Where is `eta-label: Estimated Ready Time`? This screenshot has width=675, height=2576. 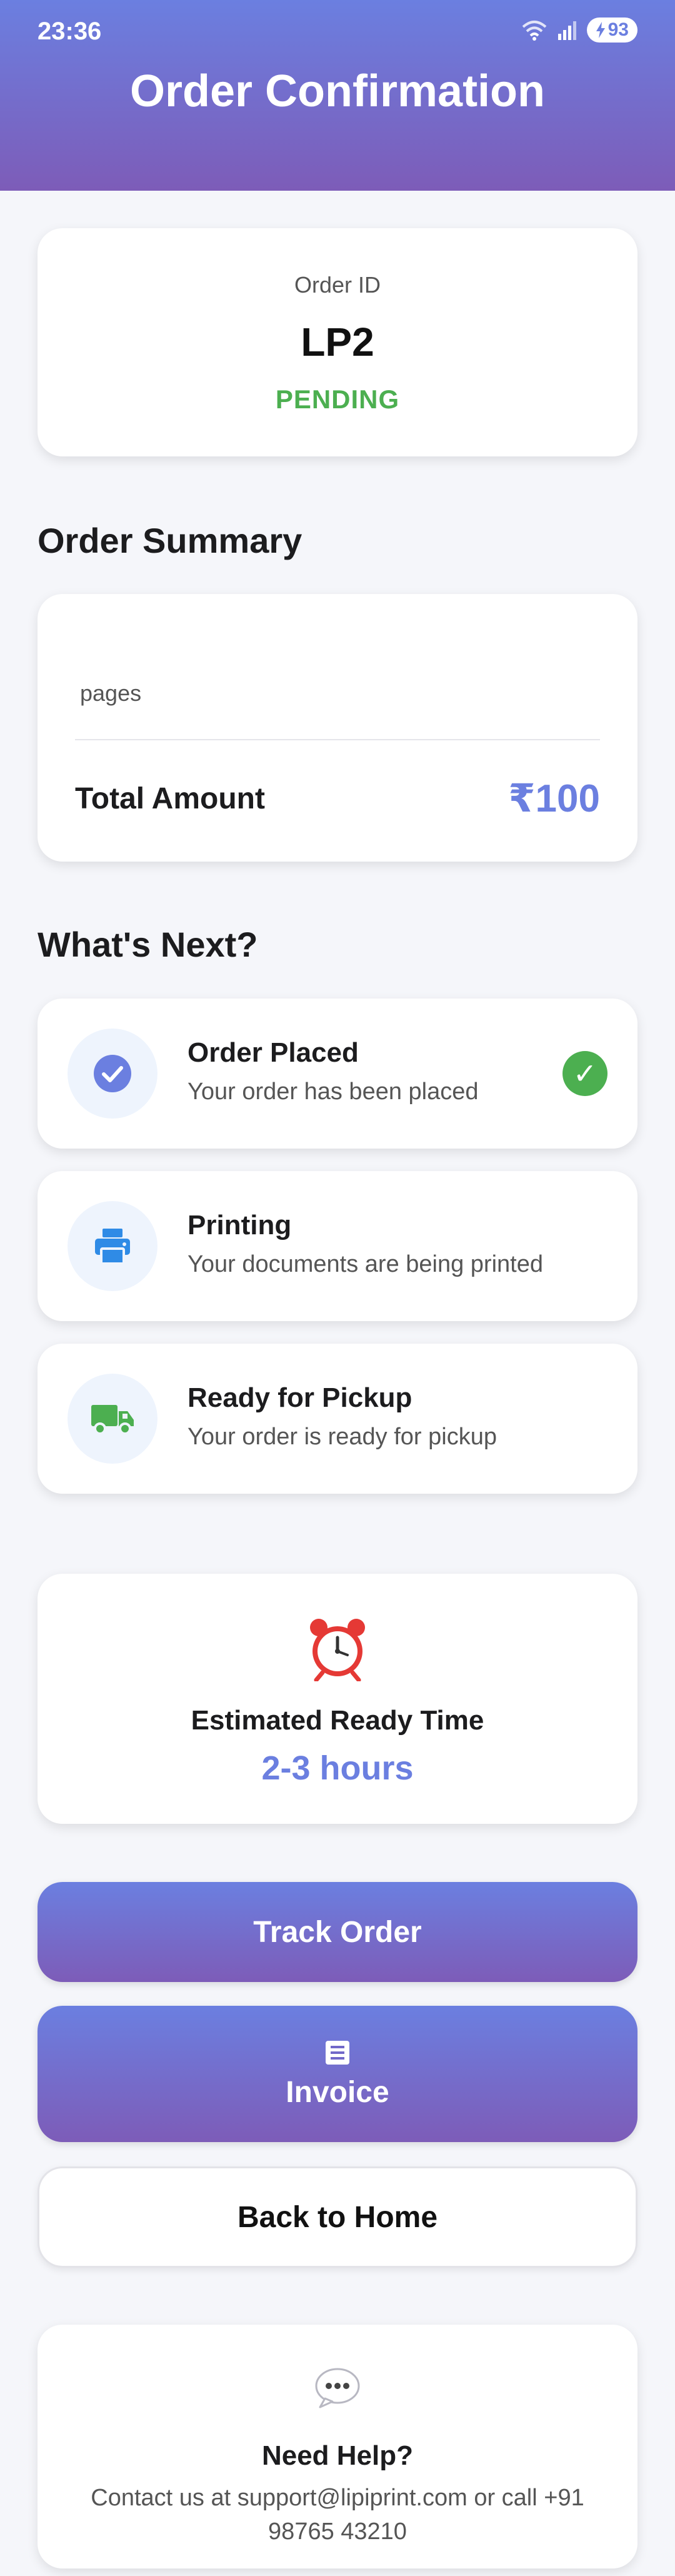
eta-label: Estimated Ready Time is located at coordinates (337, 1720).